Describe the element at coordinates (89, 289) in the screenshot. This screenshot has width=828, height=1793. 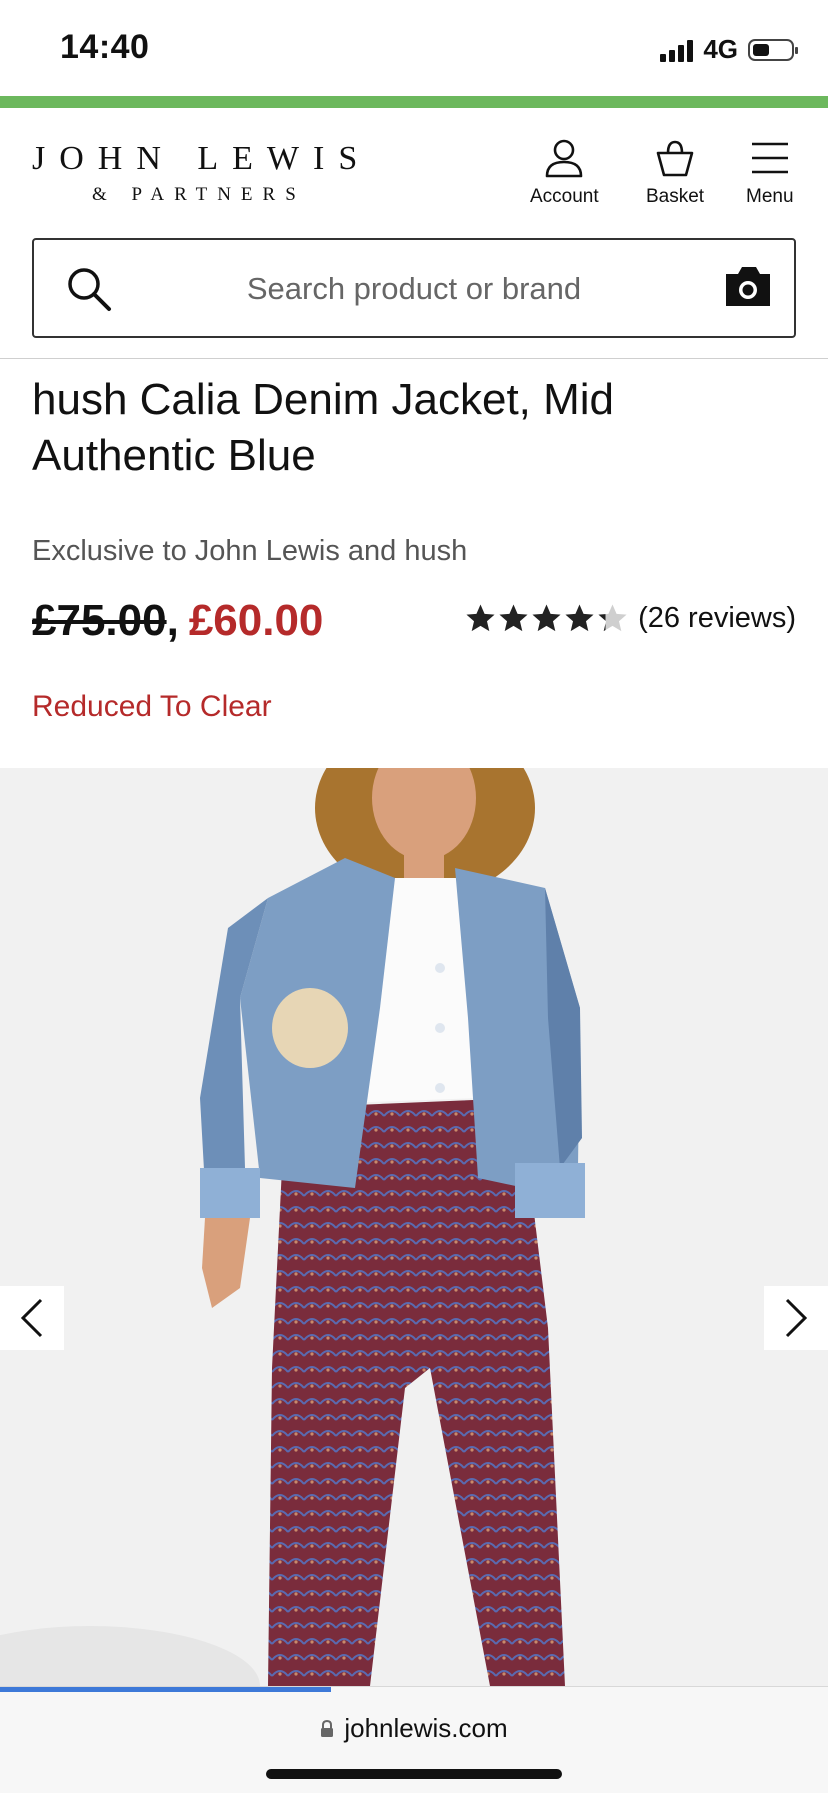
I see `search-icon` at that location.